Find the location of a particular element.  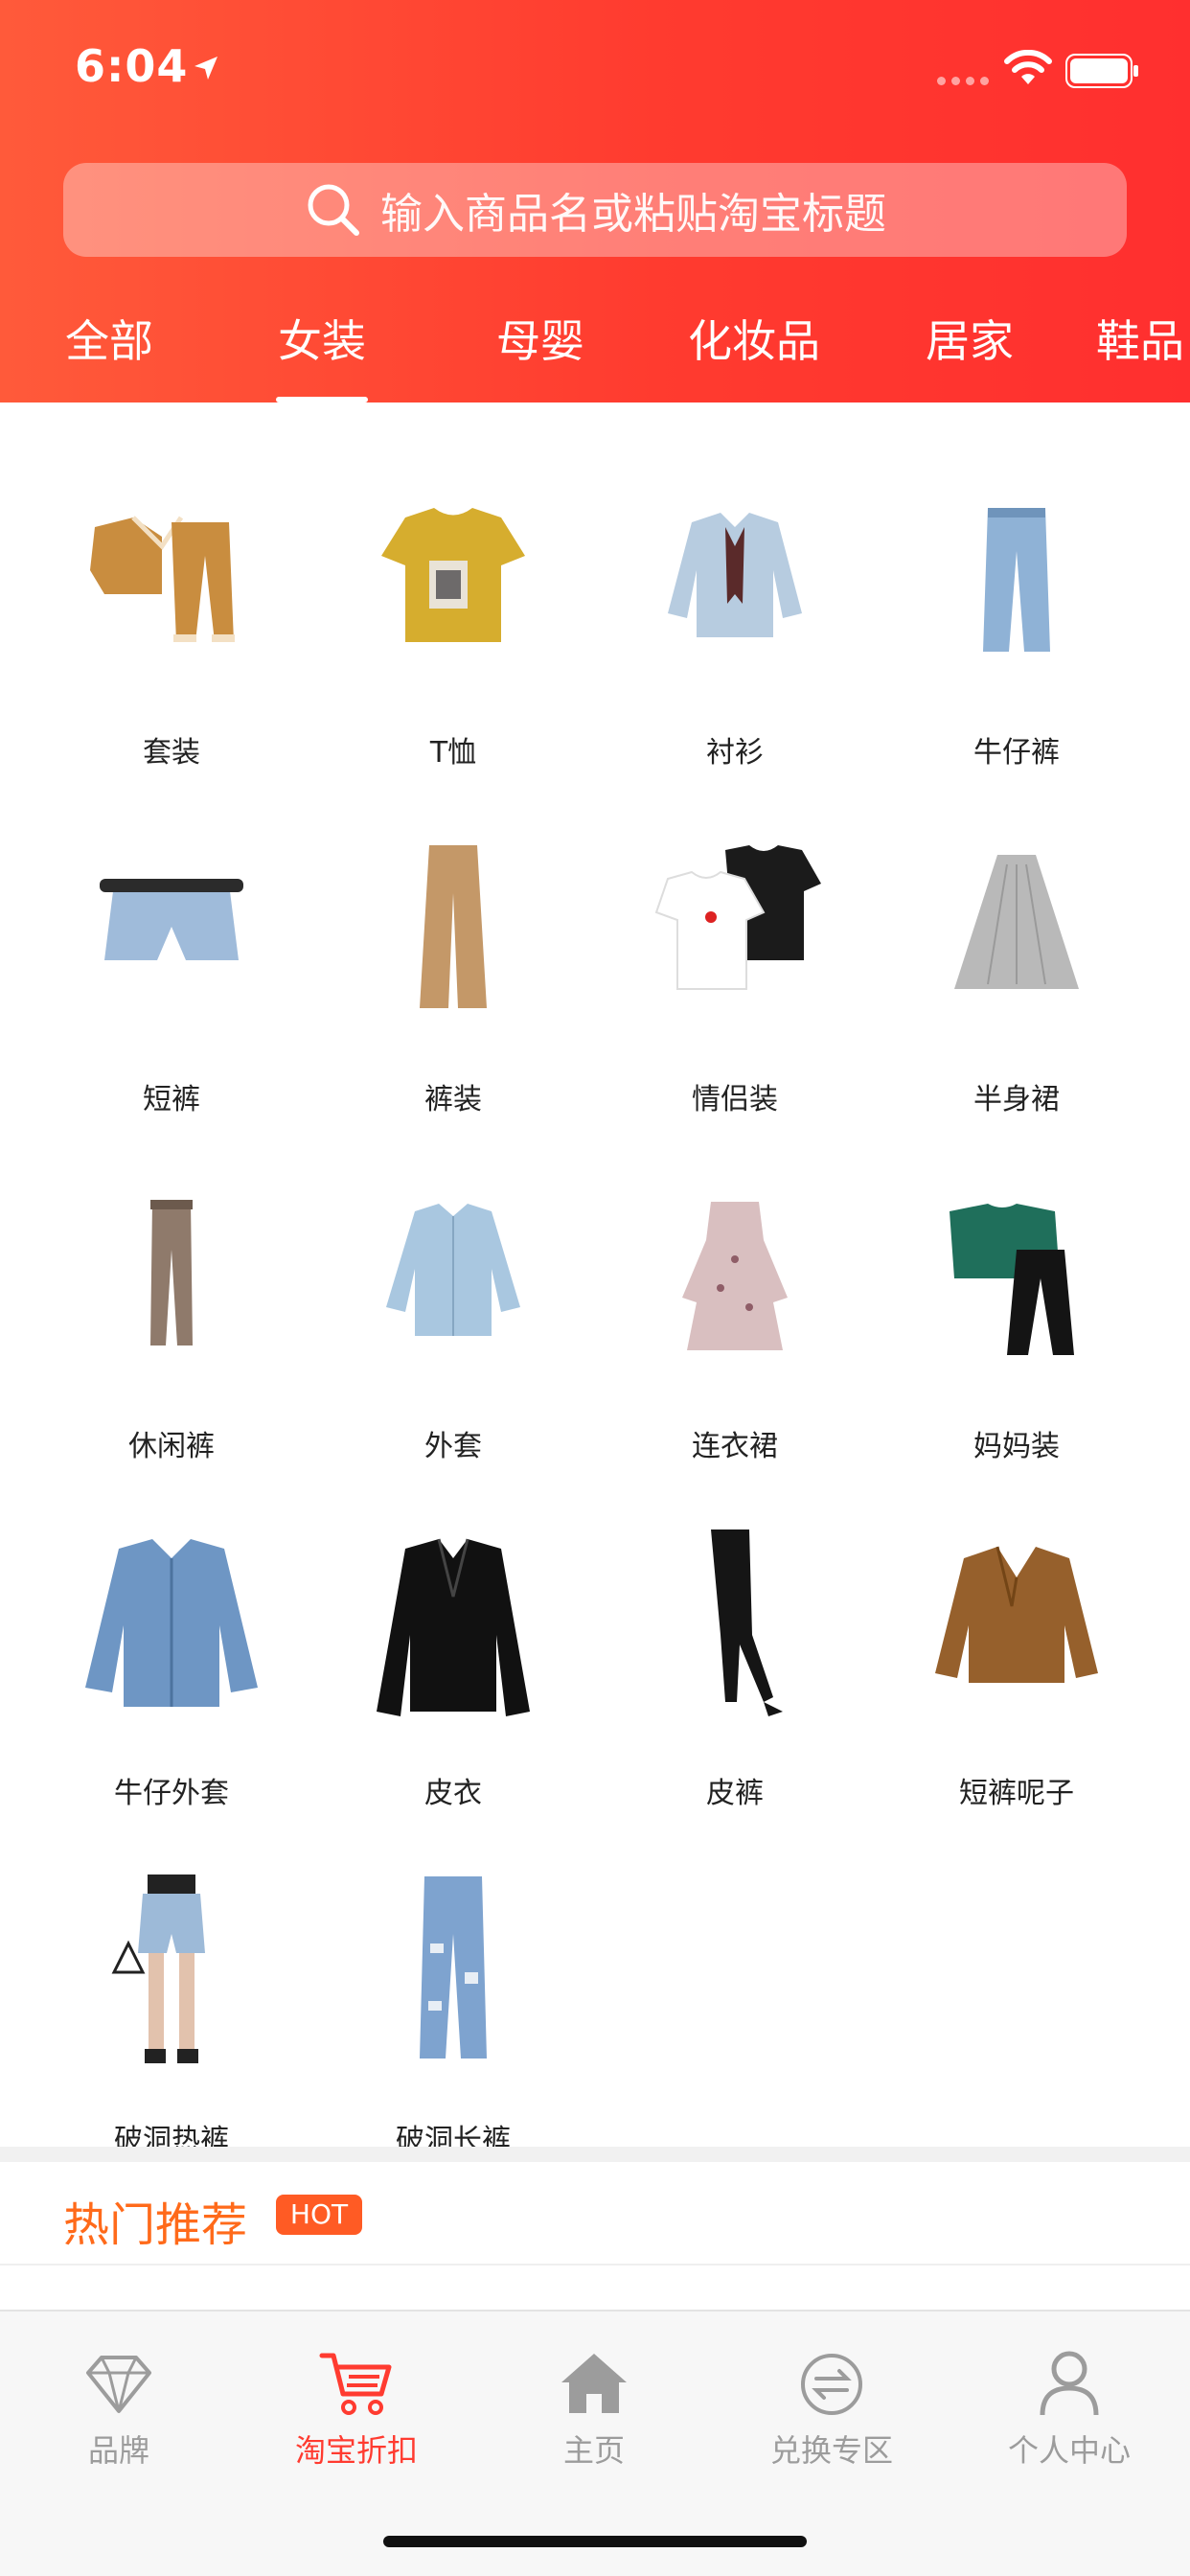

grid-item-label: 牛仔外套 is located at coordinates (171, 1793).